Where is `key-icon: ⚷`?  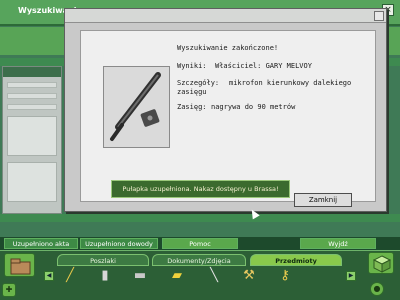
key-icon: ⚷ is located at coordinates (285, 276).